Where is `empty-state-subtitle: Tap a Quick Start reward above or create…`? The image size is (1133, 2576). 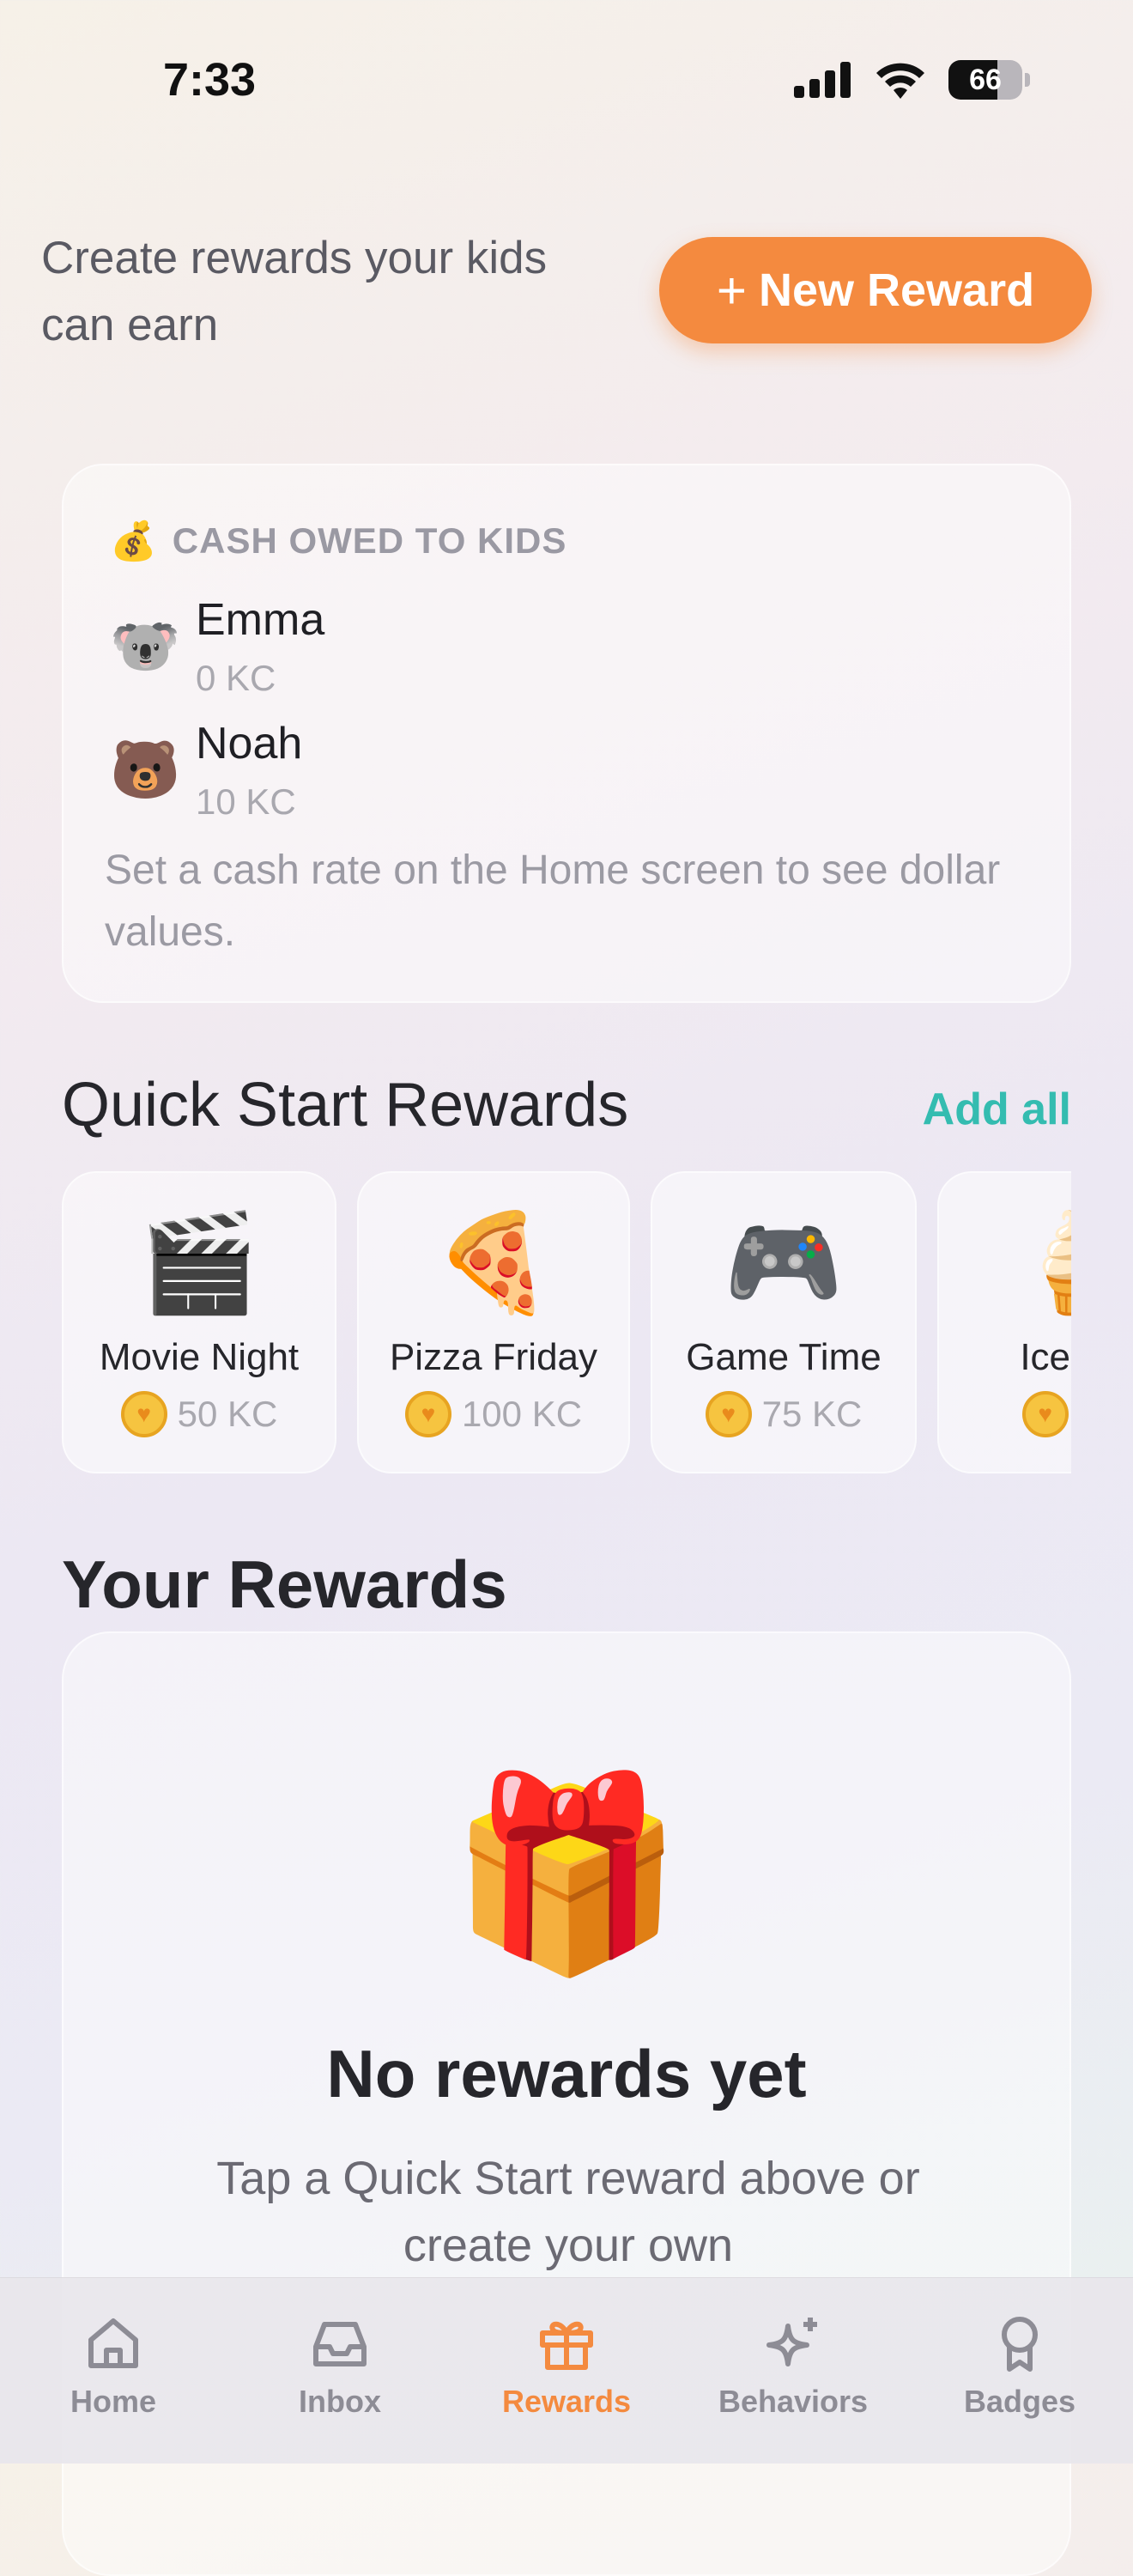
empty-state-subtitle: Tap a Quick Start reward above or create… is located at coordinates (568, 2212).